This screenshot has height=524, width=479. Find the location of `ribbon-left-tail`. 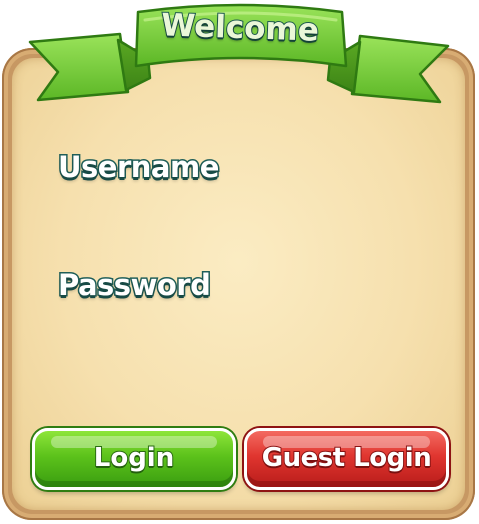

ribbon-left-tail is located at coordinates (79, 67).